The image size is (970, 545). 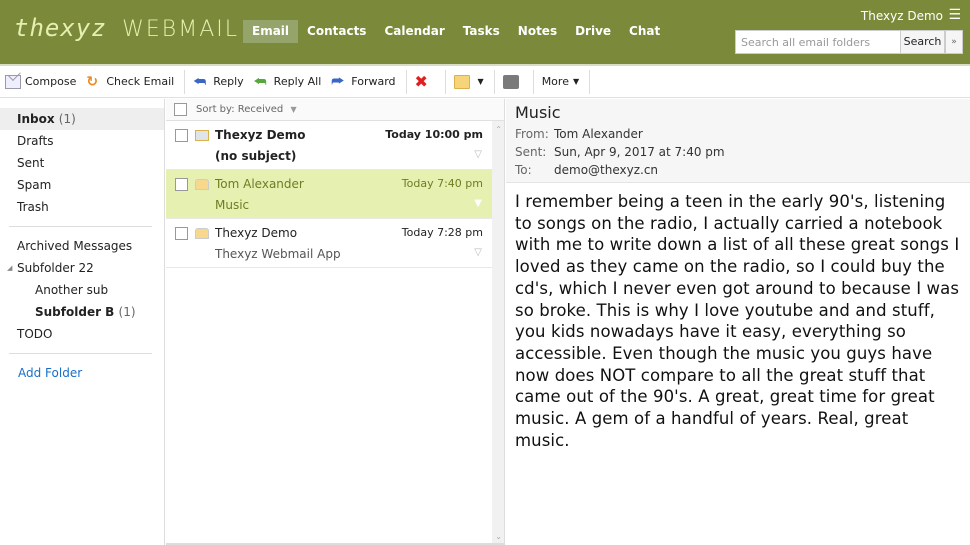 I want to click on nav-email: Email, so click(x=271, y=31).